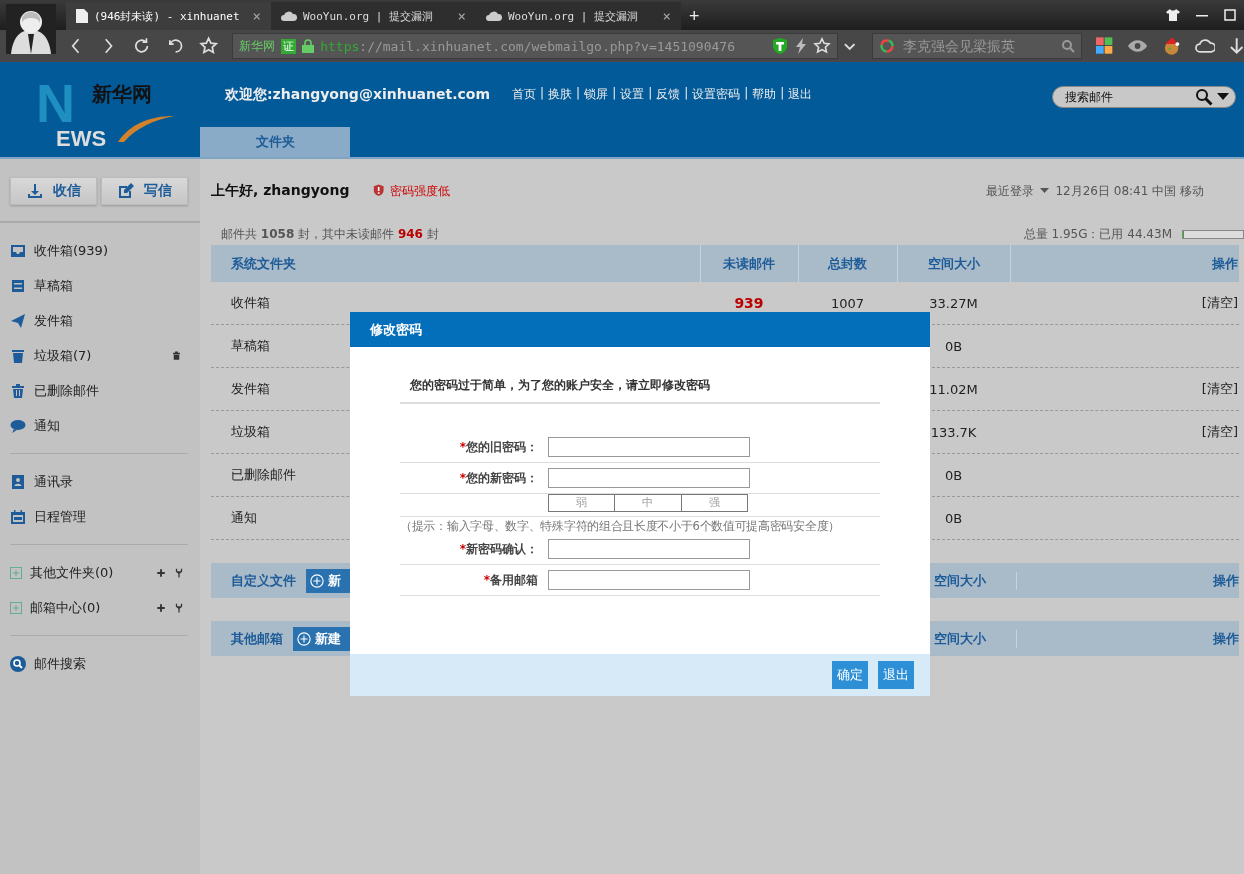  I want to click on address-bar: 新华网 证 https://mail.xinhuanet.com/webmailgo.php?v=1451090476, so click(535, 46).